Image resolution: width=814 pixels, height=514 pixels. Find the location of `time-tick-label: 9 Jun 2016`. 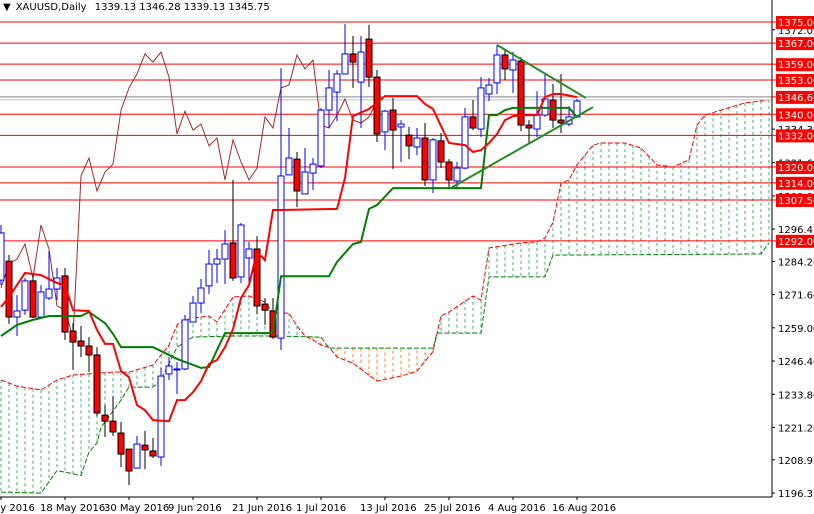

time-tick-label: 9 Jun 2016 is located at coordinates (195, 508).